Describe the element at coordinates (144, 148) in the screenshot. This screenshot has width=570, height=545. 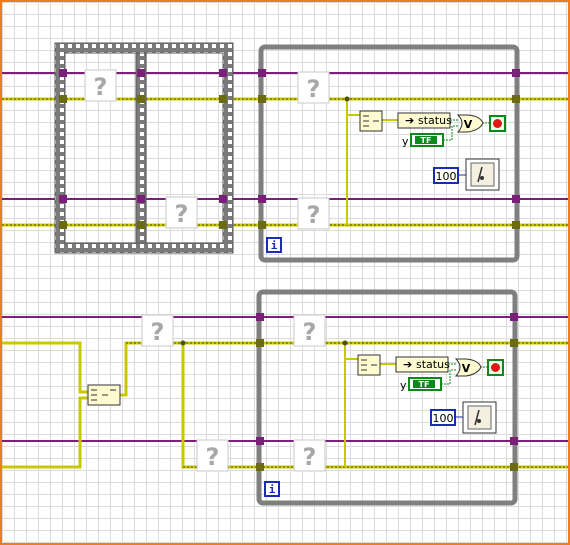
I see `flat-sequence-structure` at that location.